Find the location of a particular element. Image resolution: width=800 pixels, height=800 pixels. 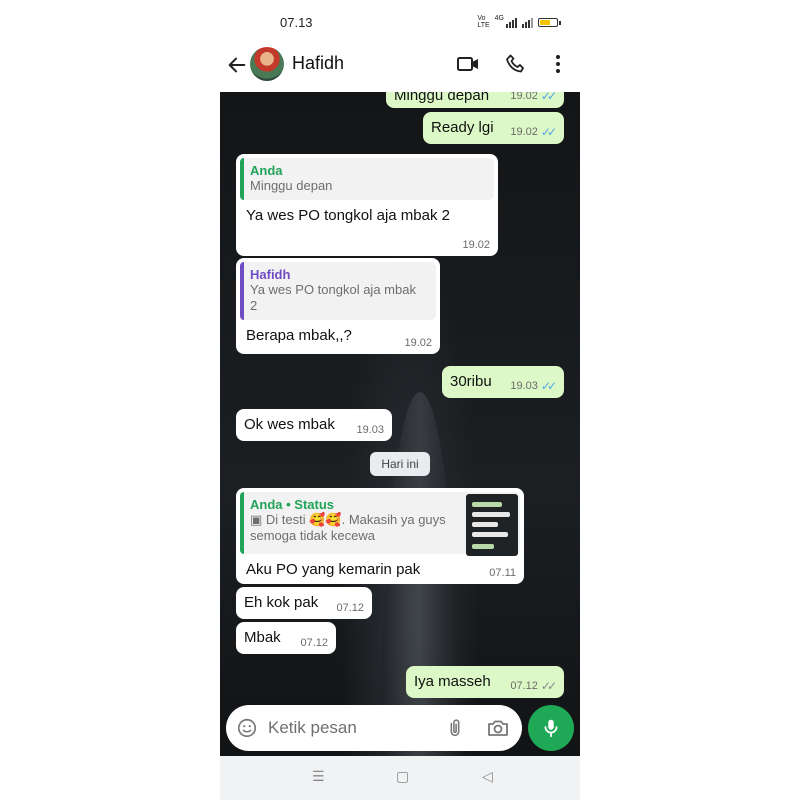

quote-text: Minggu depan is located at coordinates (291, 185).